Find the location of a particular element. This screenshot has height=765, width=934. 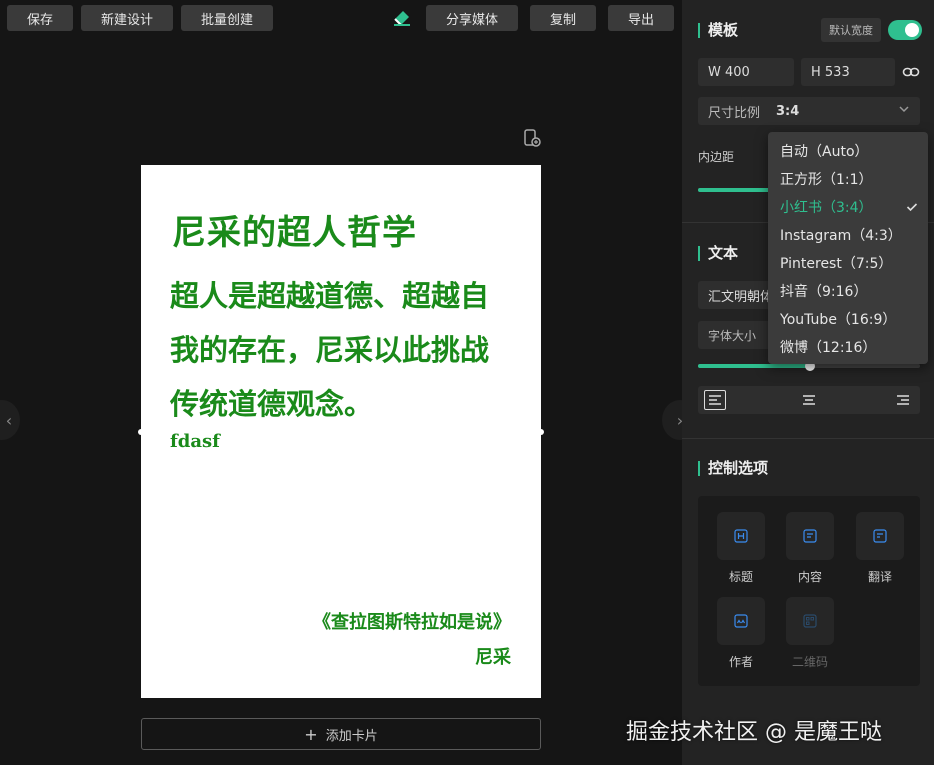

heading-icon is located at coordinates (741, 536).